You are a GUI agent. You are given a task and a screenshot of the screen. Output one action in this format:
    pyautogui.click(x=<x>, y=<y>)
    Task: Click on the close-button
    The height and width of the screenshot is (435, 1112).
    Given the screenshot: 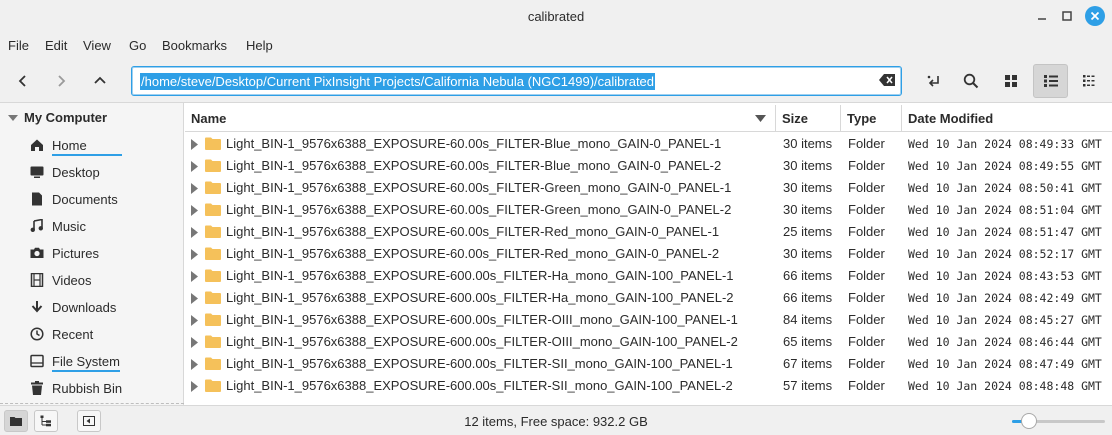 What is the action you would take?
    pyautogui.click(x=1095, y=16)
    